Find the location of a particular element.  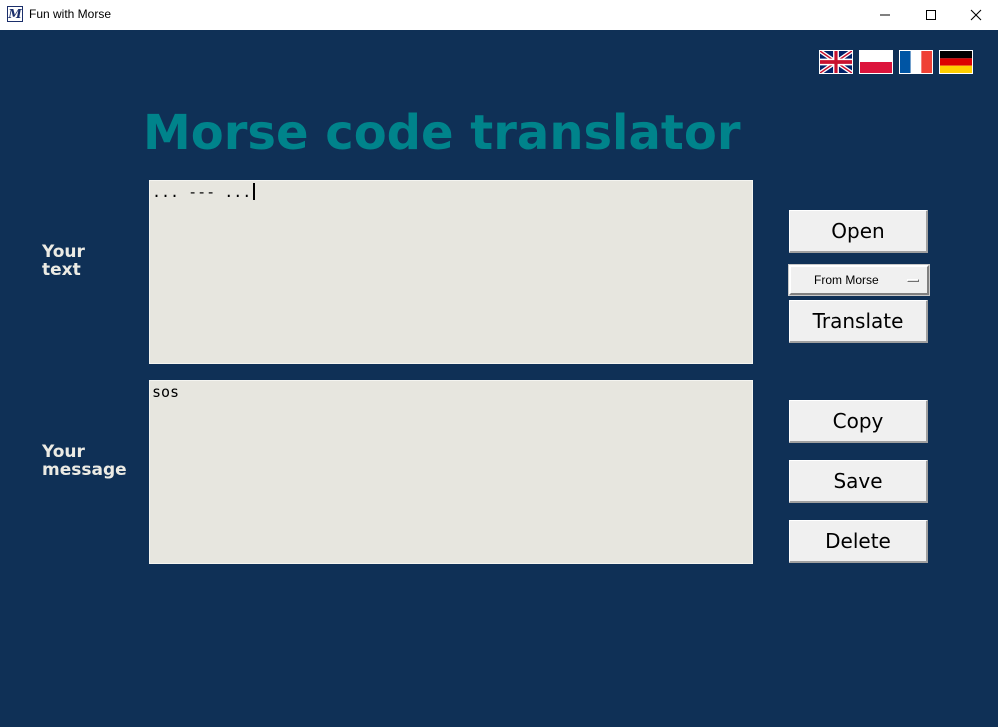

minimize-button is located at coordinates (885, 15).